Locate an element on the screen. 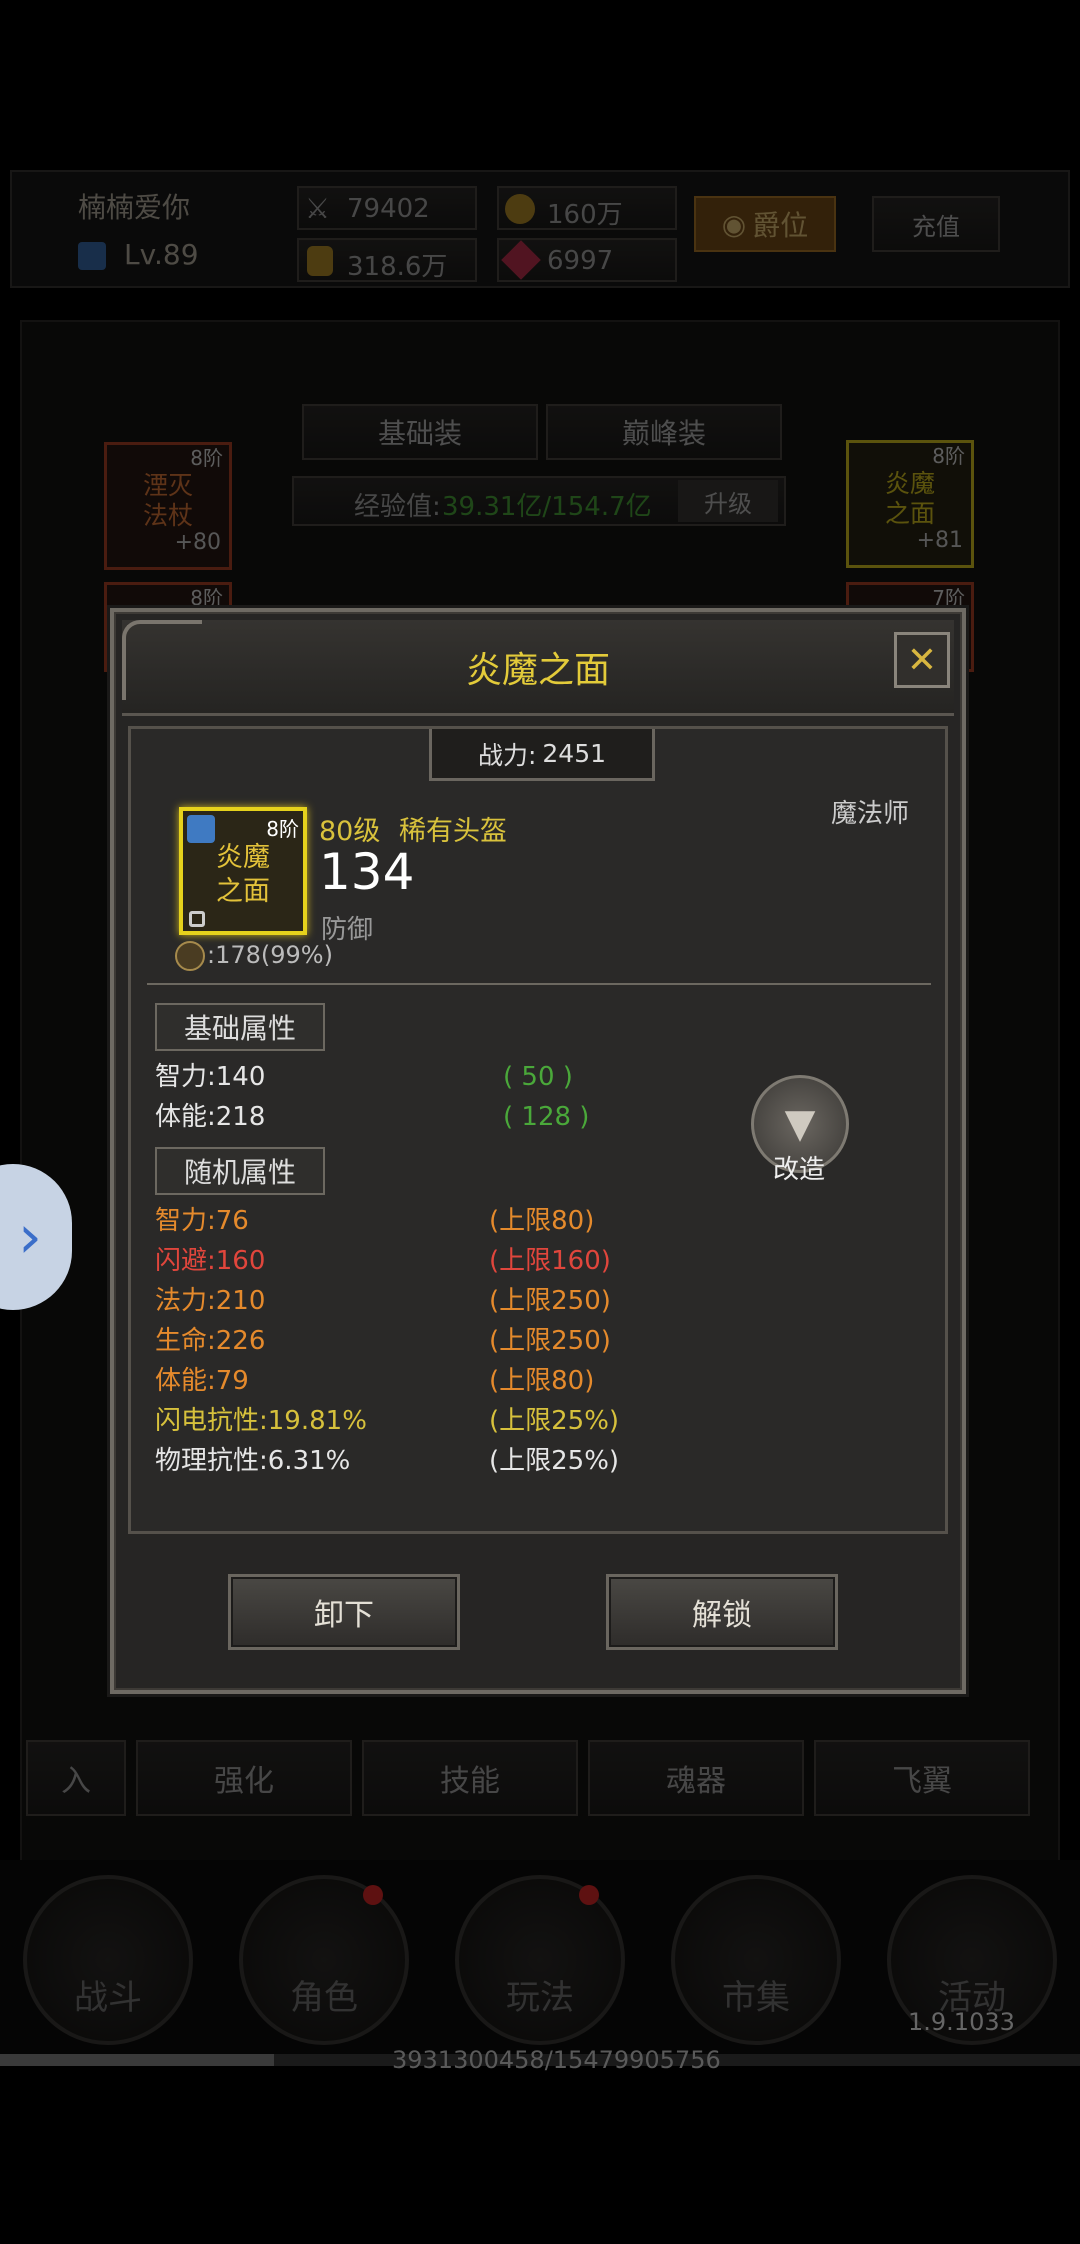 The width and height of the screenshot is (1080, 2244). durability-value: :178(99%) is located at coordinates (270, 955).